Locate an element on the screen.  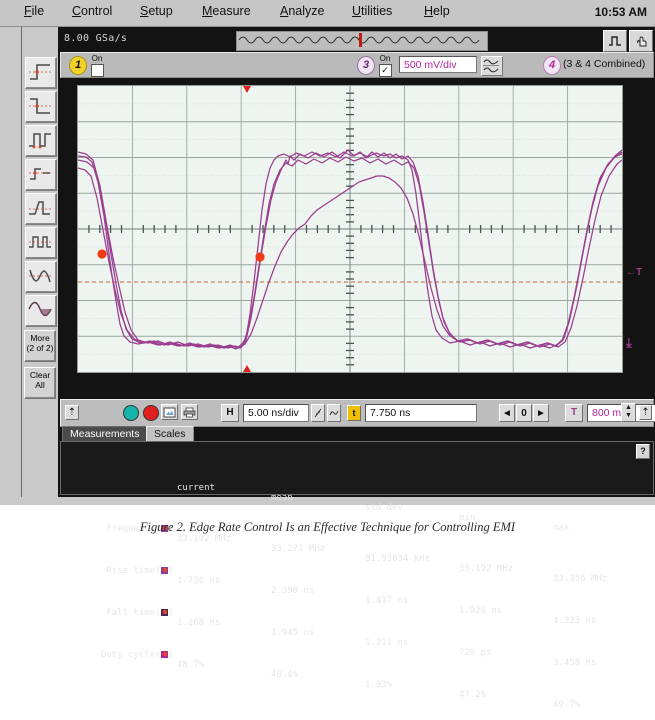
tab-scales: Scales is located at coordinates (170, 434).